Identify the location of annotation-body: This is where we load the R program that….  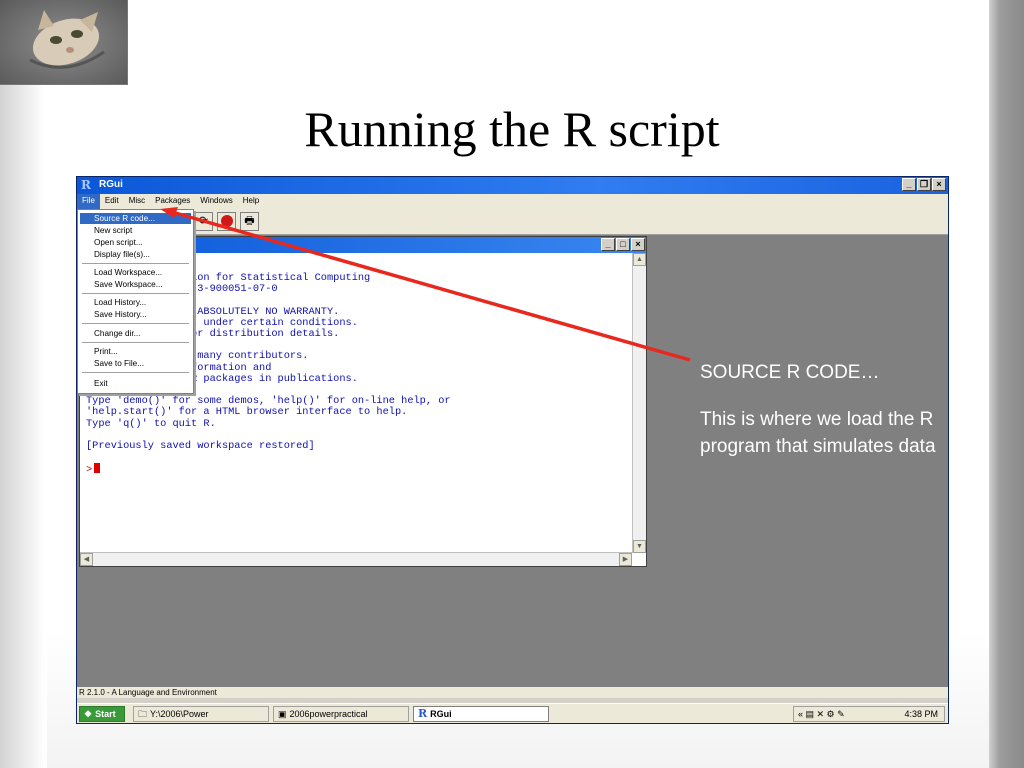
(818, 433).